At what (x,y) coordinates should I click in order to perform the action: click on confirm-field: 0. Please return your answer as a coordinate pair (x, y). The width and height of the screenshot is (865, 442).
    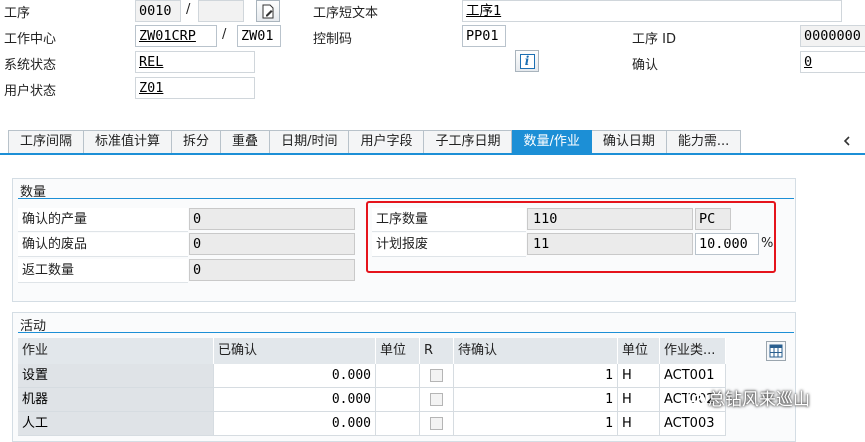
    Looking at the image, I should click on (832, 62).